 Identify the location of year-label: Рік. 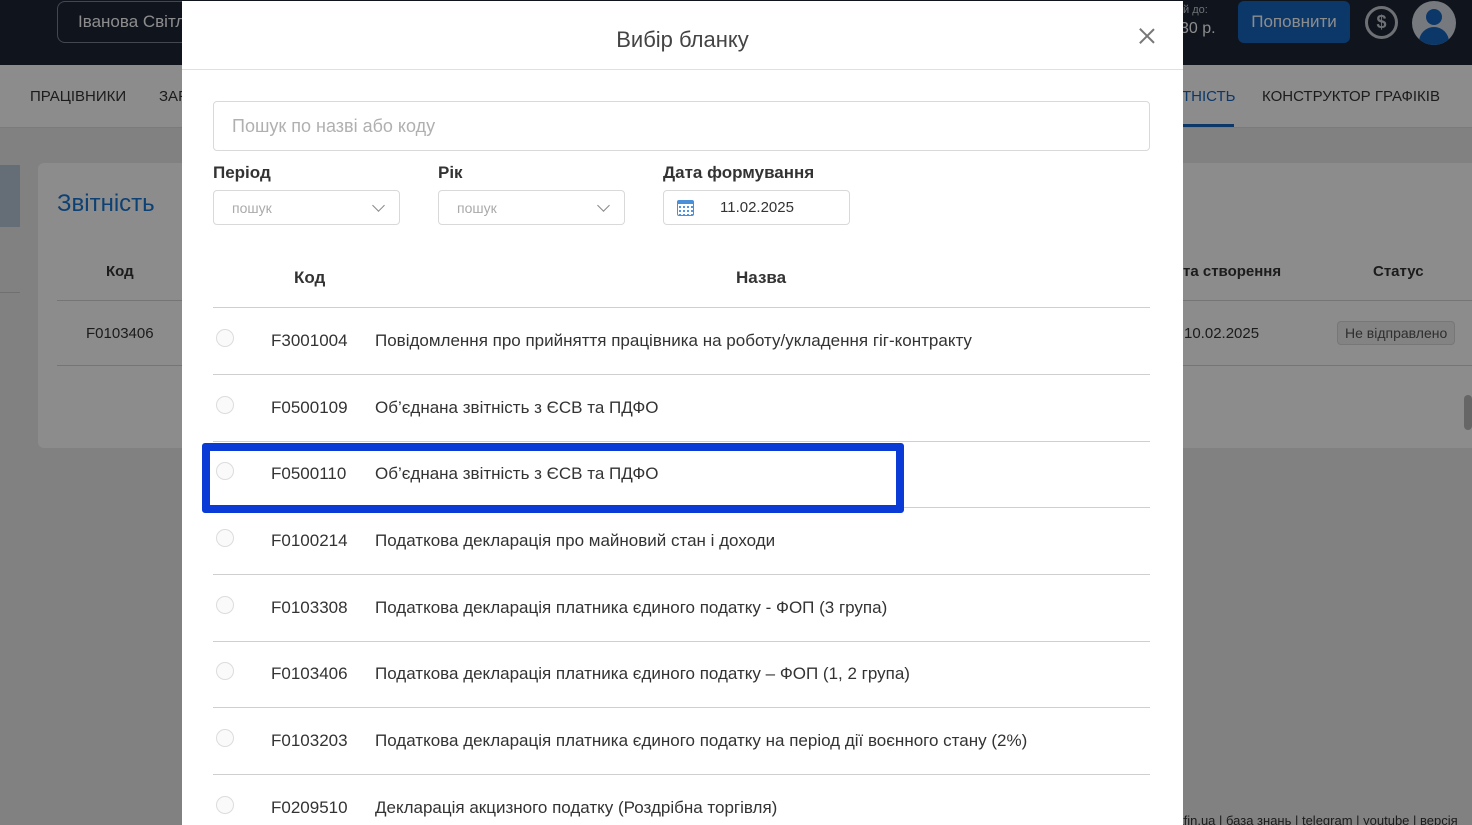
(450, 172).